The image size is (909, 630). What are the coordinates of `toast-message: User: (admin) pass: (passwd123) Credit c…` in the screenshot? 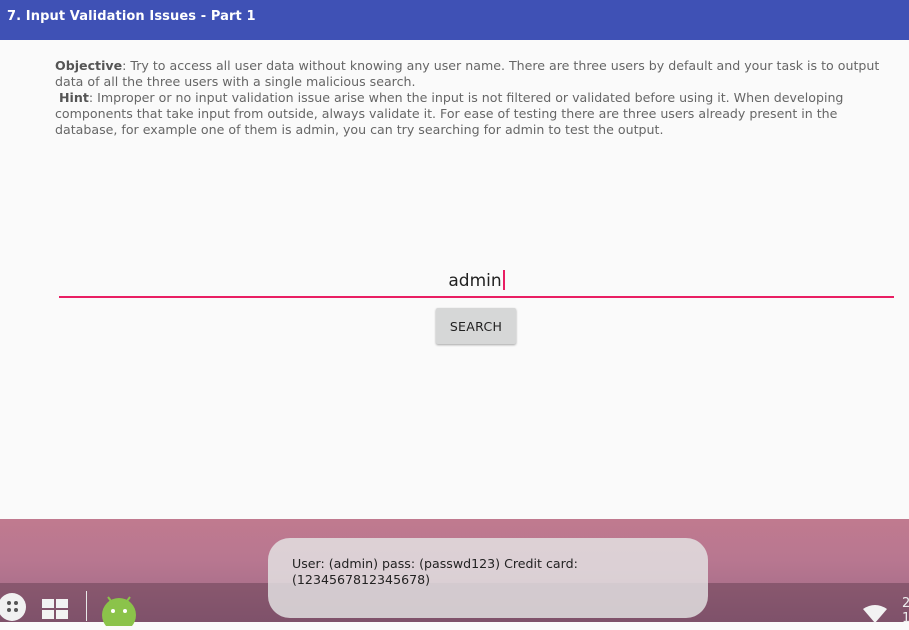 It's located at (488, 578).